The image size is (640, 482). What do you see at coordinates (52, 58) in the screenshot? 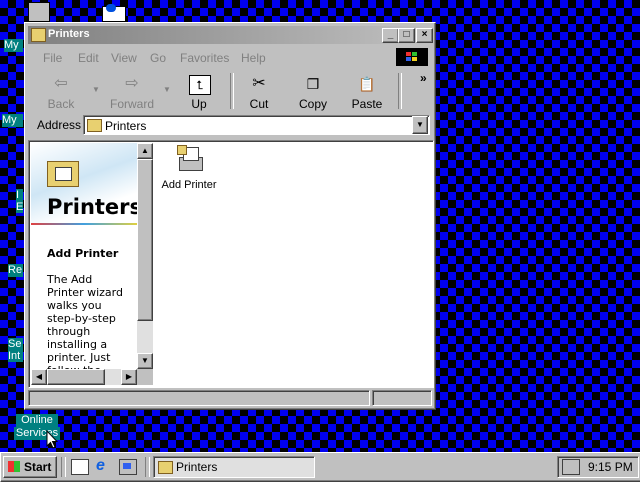
I see `menu-file: File` at bounding box center [52, 58].